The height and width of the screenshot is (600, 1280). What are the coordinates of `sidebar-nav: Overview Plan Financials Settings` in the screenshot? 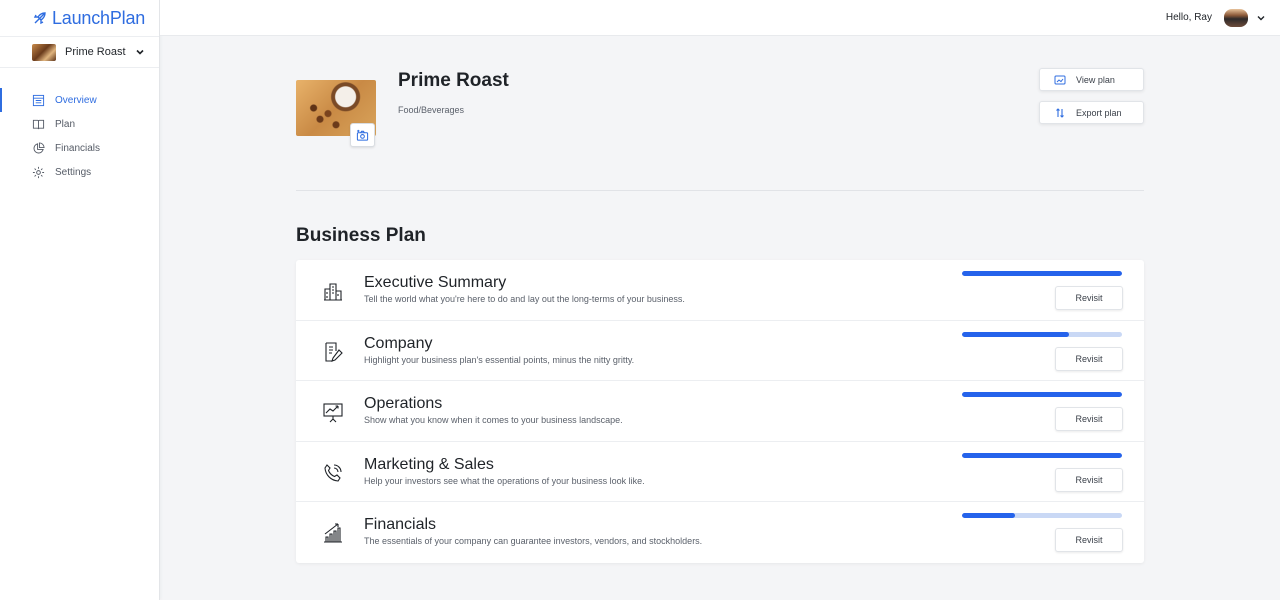 It's located at (79, 136).